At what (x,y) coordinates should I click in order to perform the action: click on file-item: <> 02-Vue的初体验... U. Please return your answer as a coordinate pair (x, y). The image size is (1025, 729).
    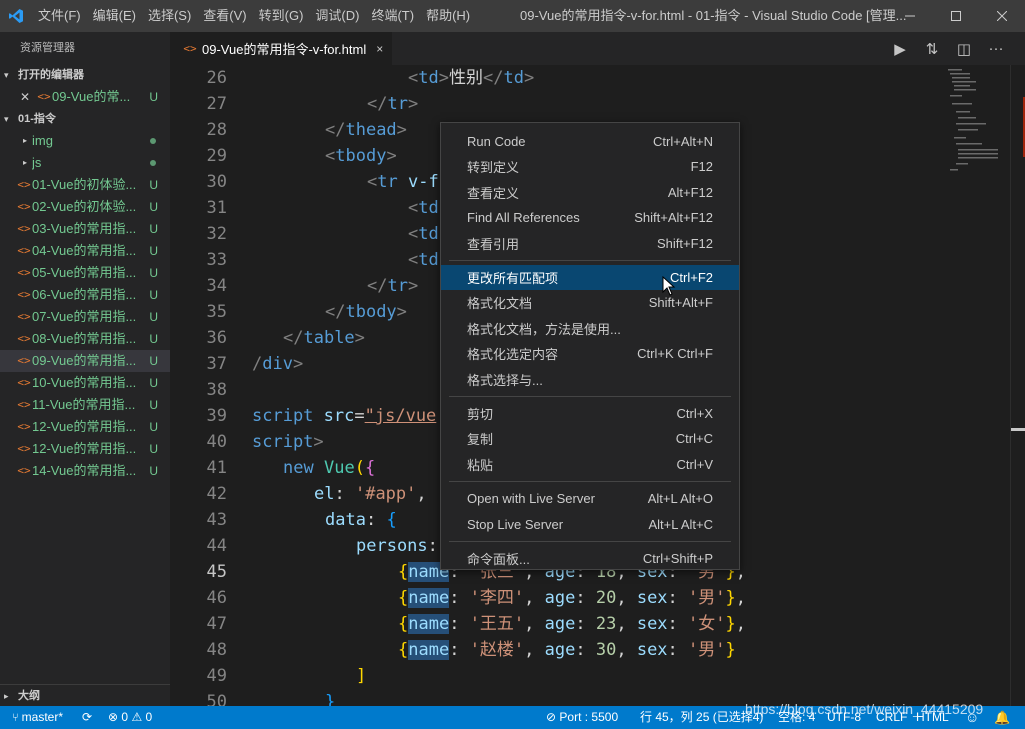
    Looking at the image, I should click on (85, 207).